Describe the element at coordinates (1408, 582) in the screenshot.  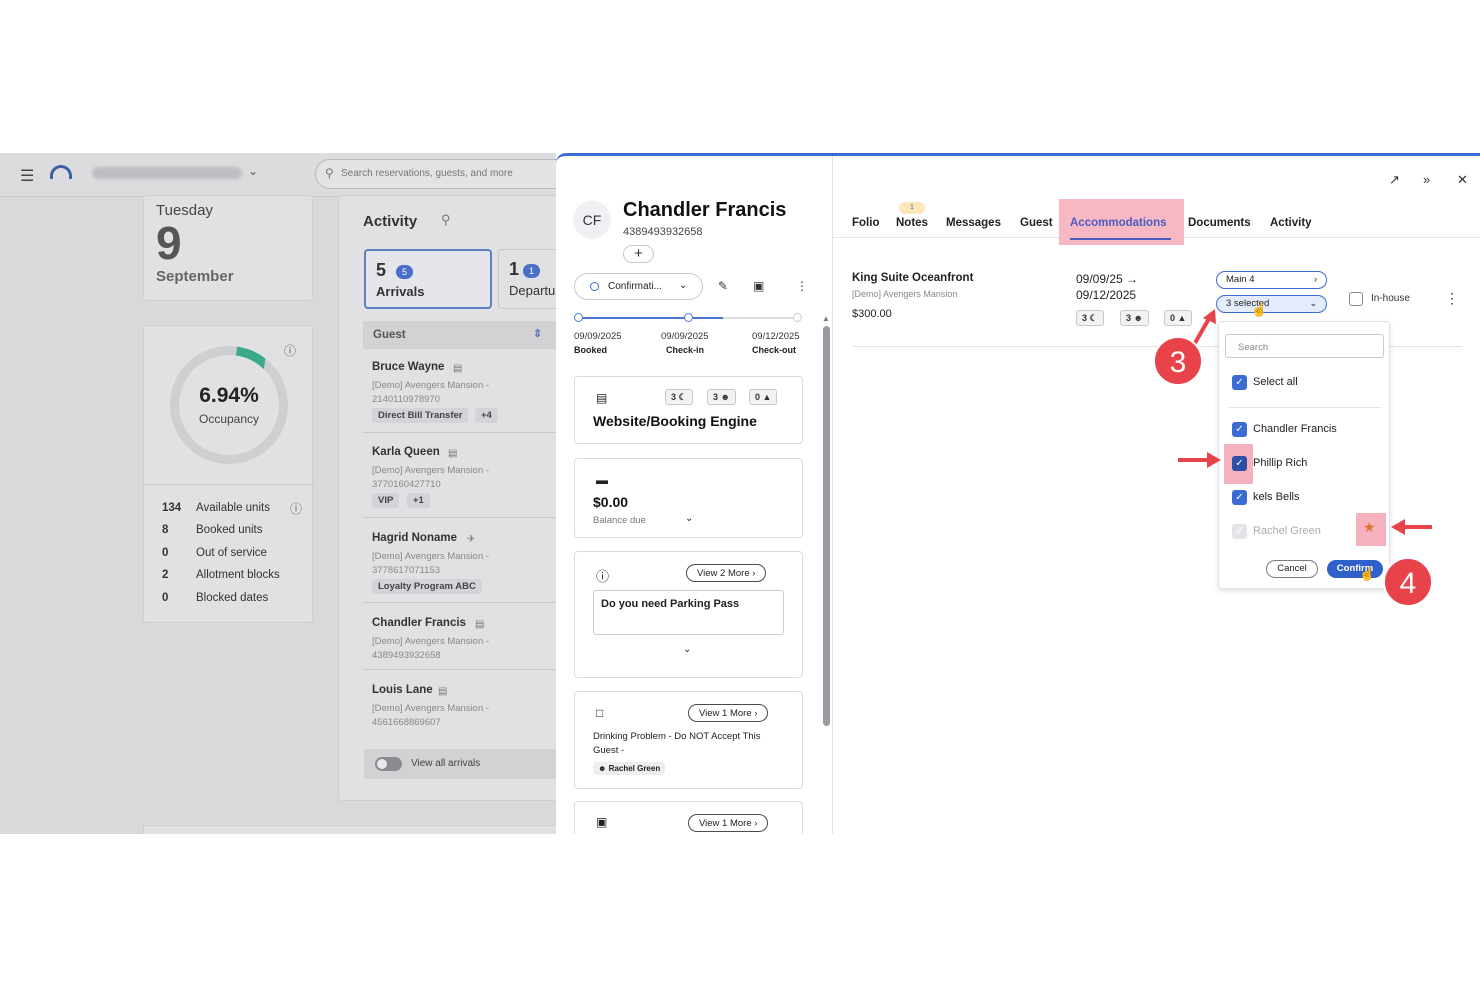
I see `step-4-marker: 4` at that location.